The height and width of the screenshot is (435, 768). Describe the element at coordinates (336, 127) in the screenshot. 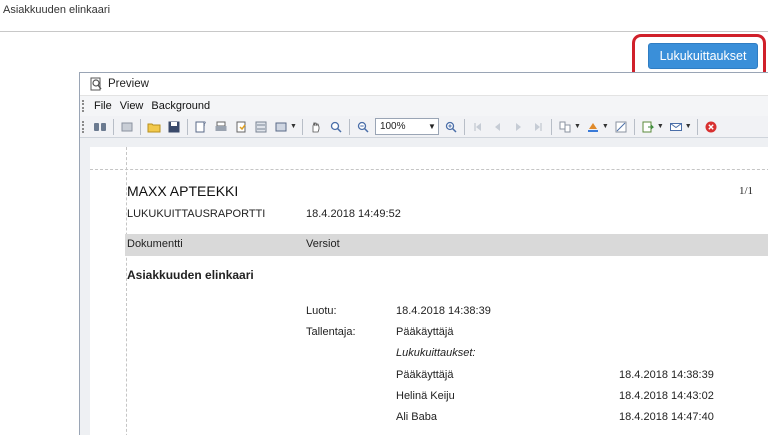

I see `magnifier-icon` at that location.